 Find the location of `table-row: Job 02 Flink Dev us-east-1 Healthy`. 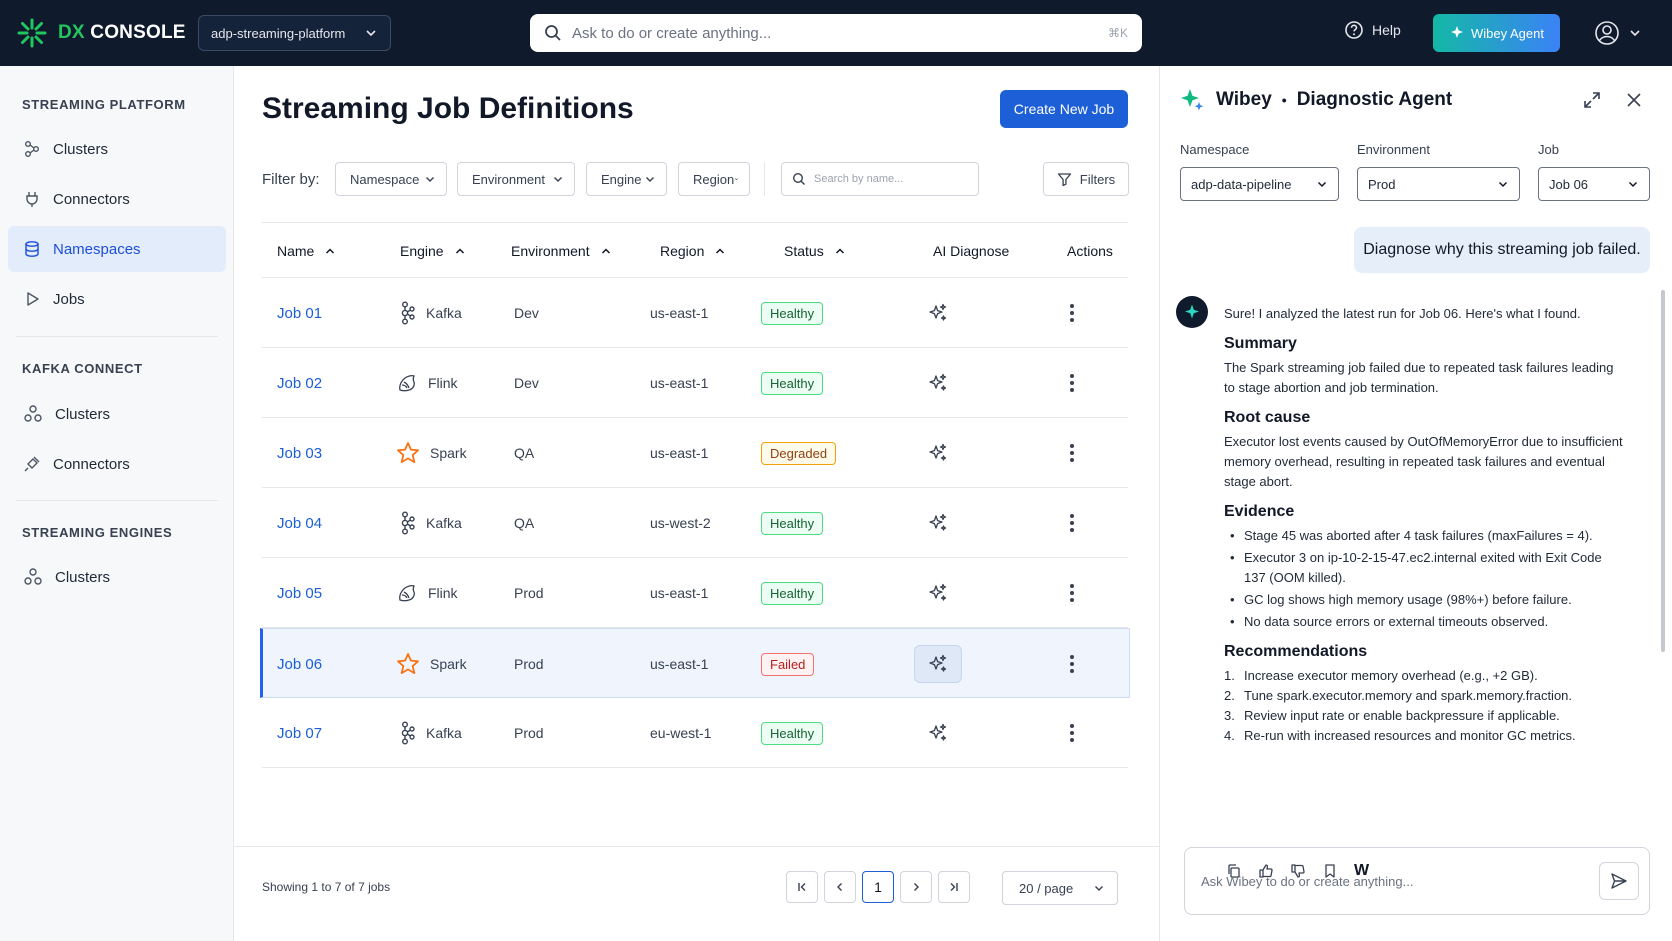

table-row: Job 02 Flink Dev us-east-1 Healthy is located at coordinates (695, 383).